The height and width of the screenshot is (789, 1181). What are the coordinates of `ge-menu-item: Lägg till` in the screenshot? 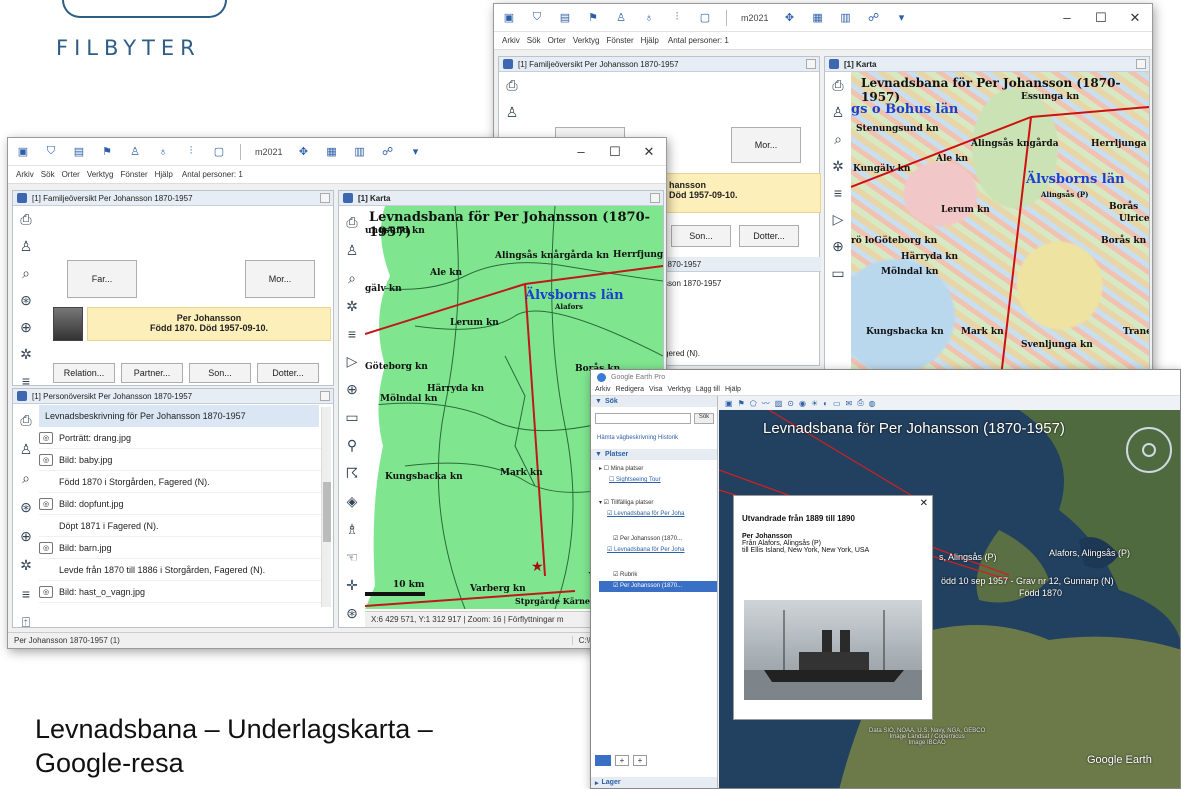 It's located at (708, 389).